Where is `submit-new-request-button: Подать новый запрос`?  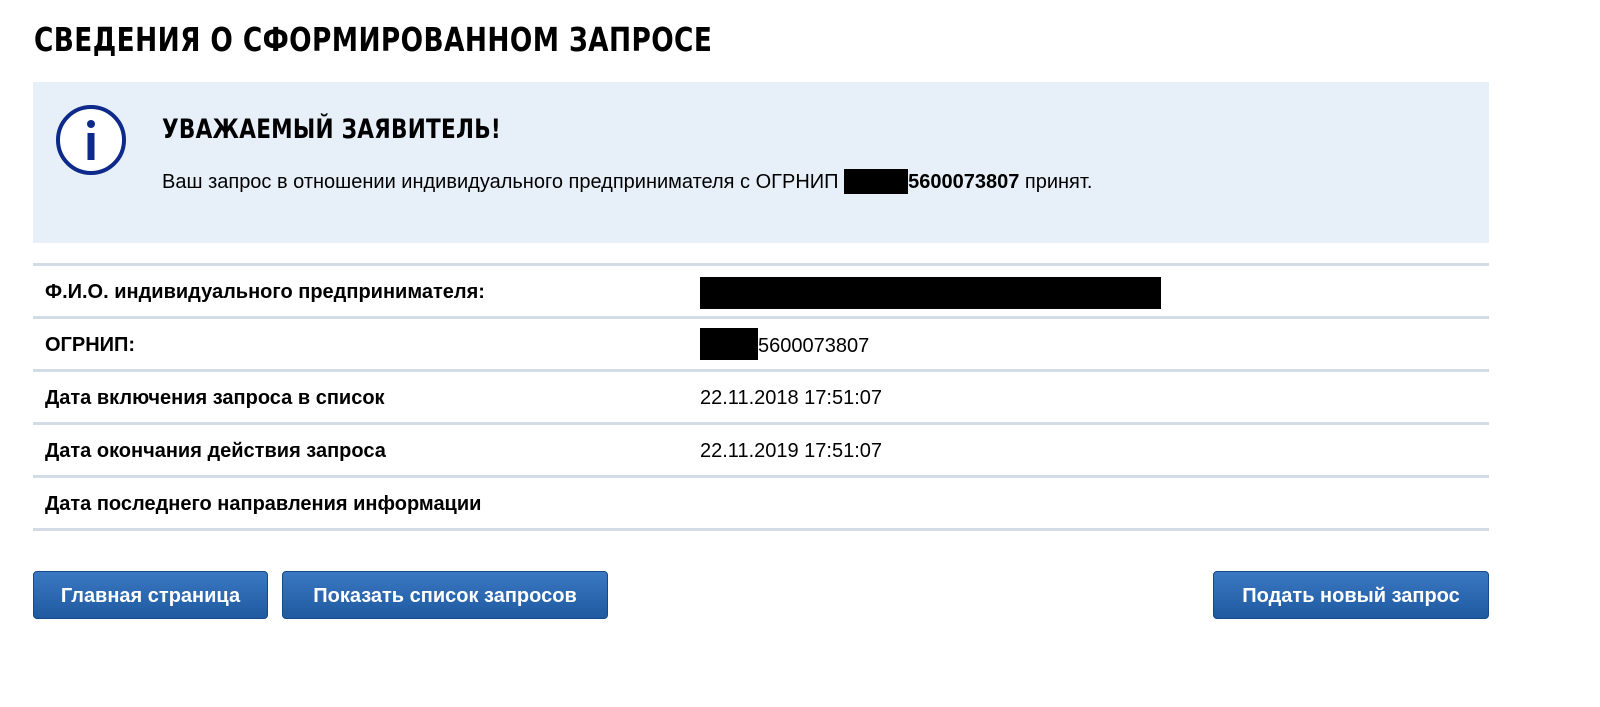
submit-new-request-button: Подать новый запрос is located at coordinates (1351, 595).